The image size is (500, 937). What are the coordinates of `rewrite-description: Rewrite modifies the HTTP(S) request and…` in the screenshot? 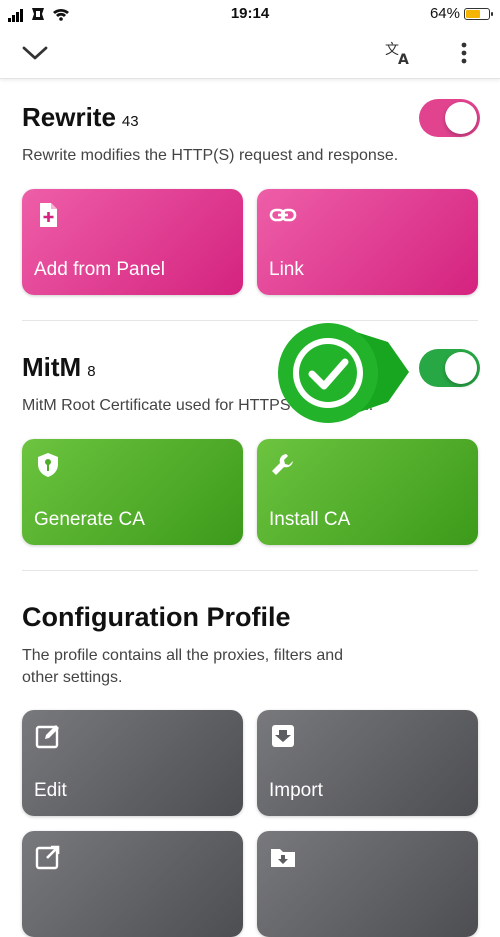 It's located at (210, 155).